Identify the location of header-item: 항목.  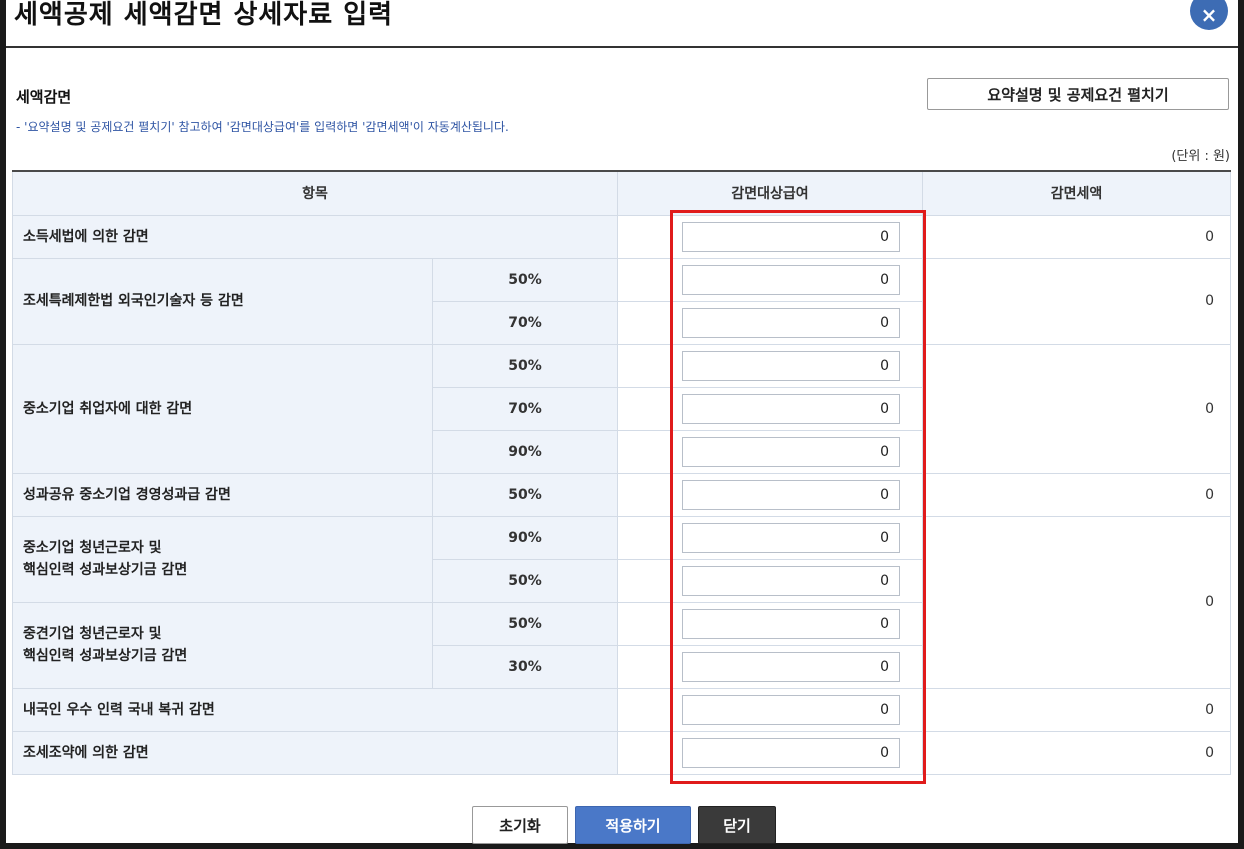
(315, 193).